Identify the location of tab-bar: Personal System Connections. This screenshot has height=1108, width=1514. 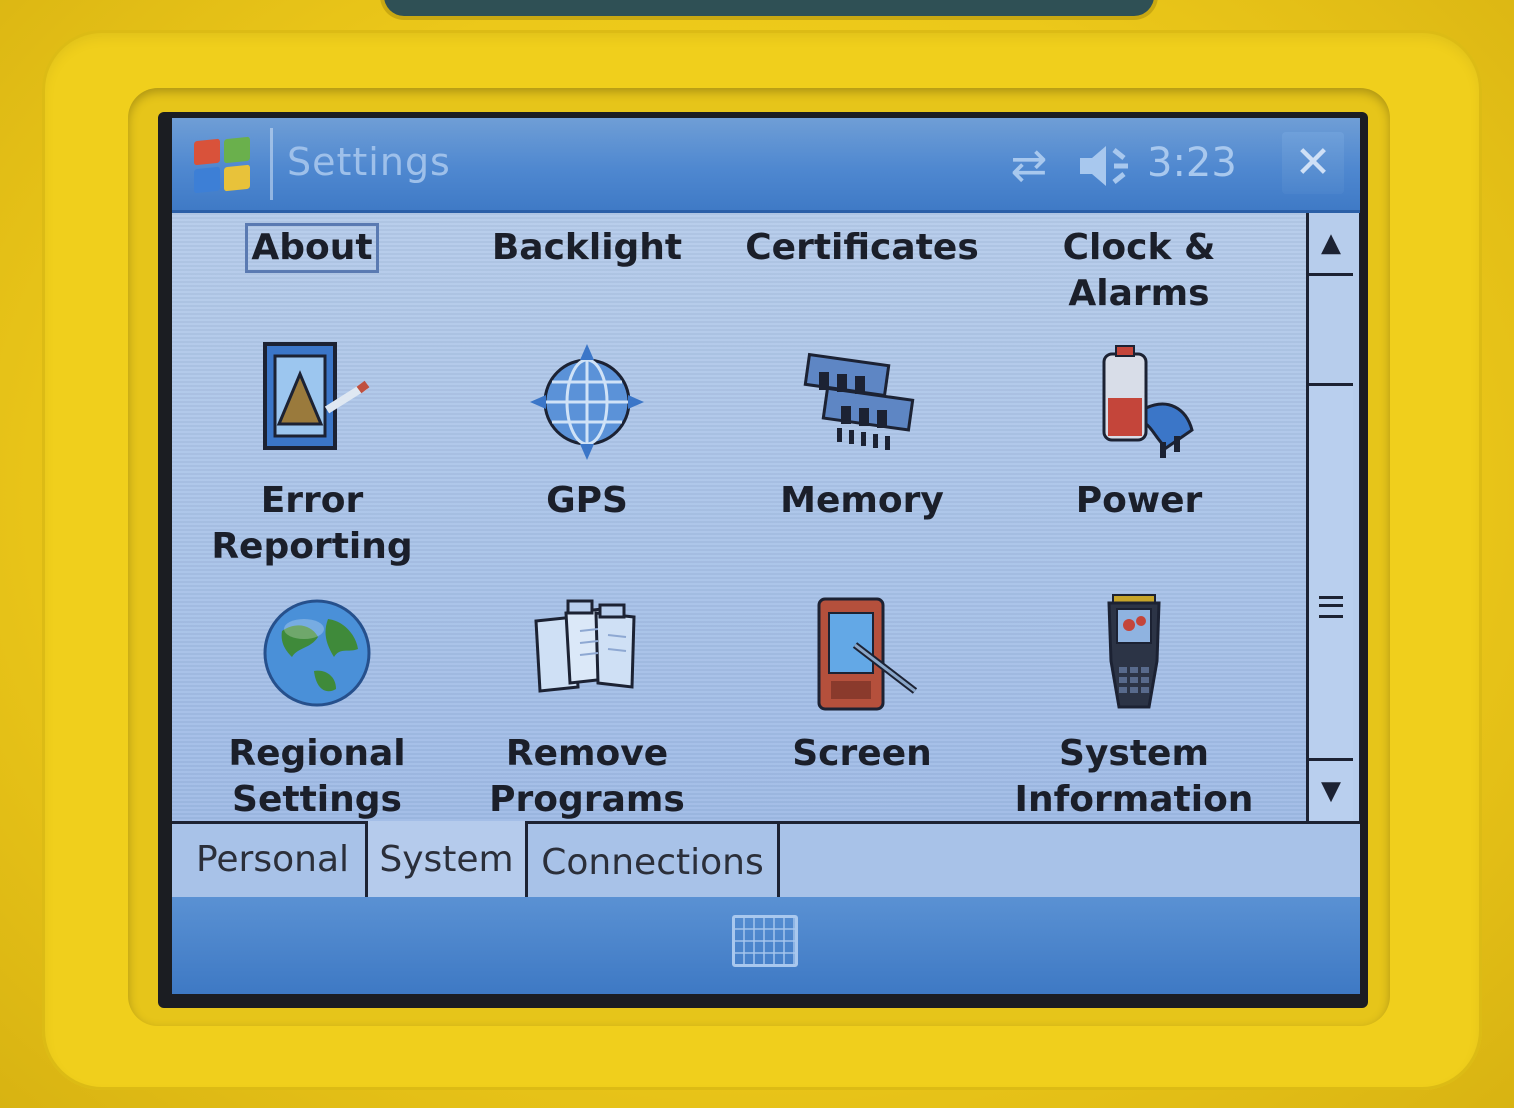
(766, 860).